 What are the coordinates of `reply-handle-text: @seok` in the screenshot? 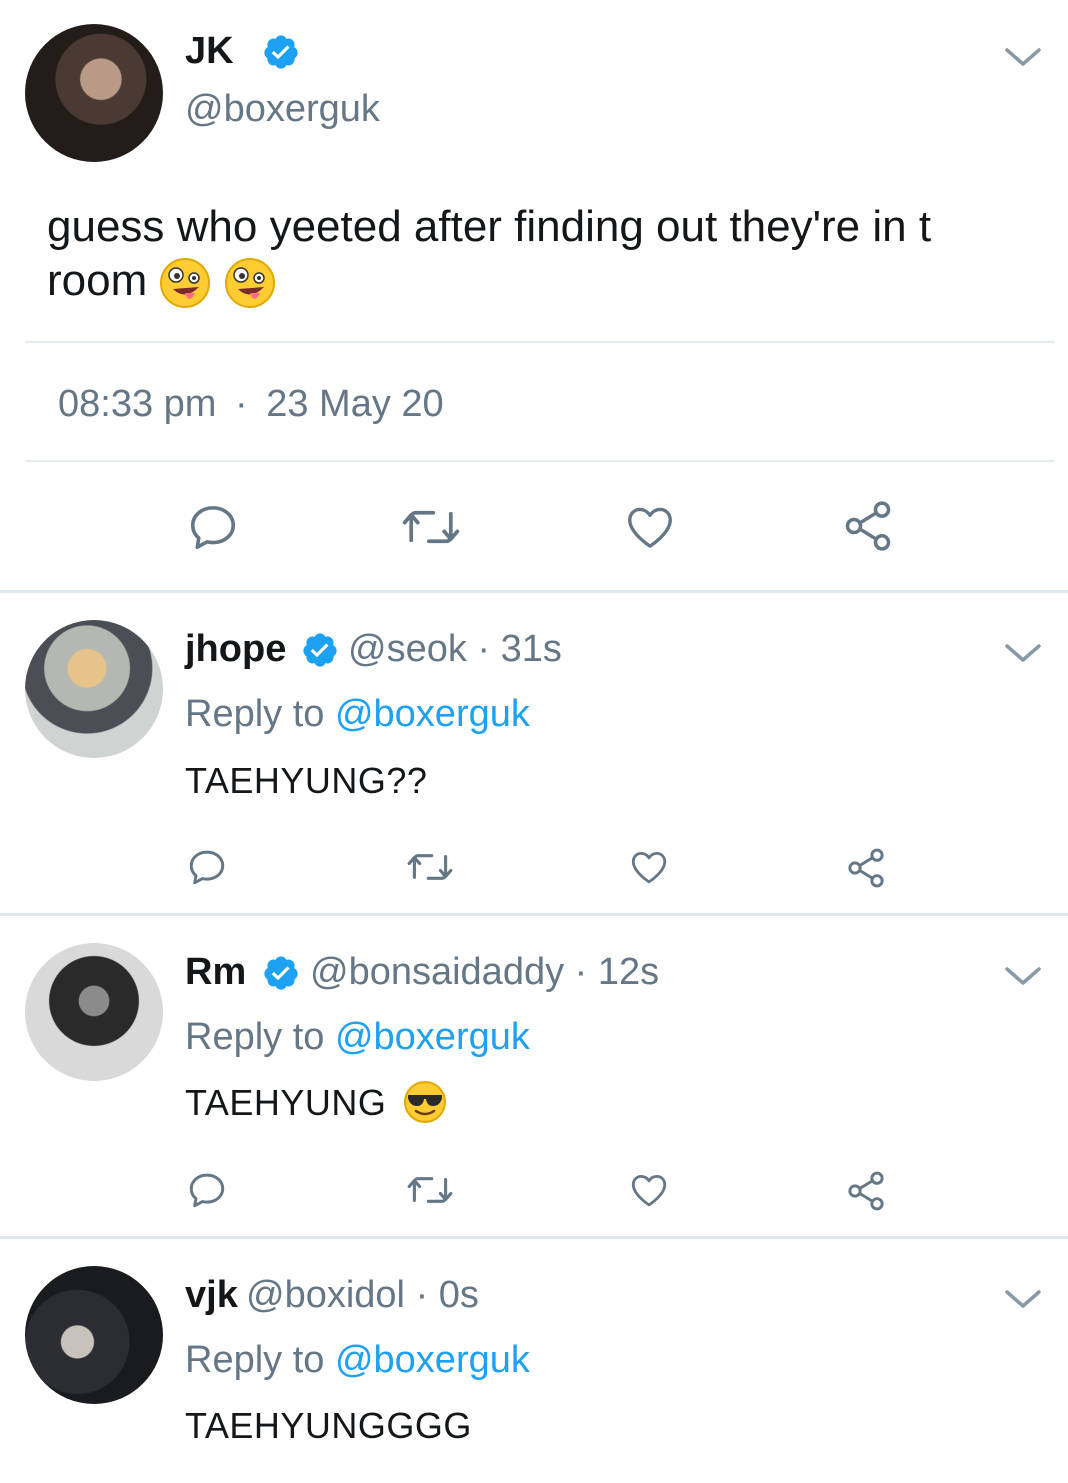 It's located at (407, 649).